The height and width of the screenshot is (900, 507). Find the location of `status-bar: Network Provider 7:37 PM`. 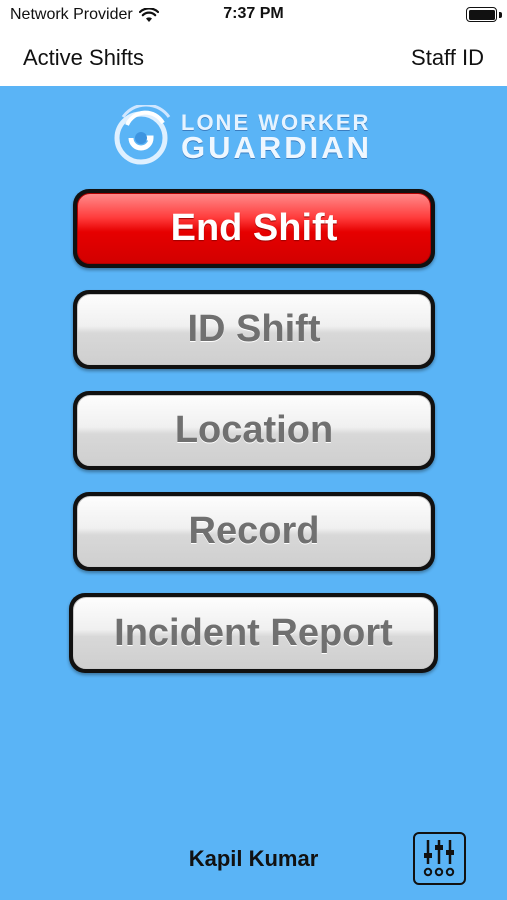

status-bar: Network Provider 7:37 PM is located at coordinates (253, 15).